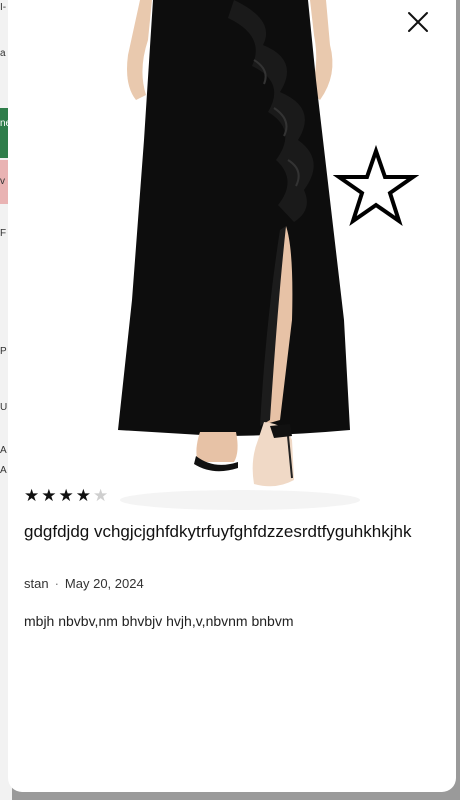 The height and width of the screenshot is (800, 460). What do you see at coordinates (3, 351) in the screenshot?
I see `background-text: P` at bounding box center [3, 351].